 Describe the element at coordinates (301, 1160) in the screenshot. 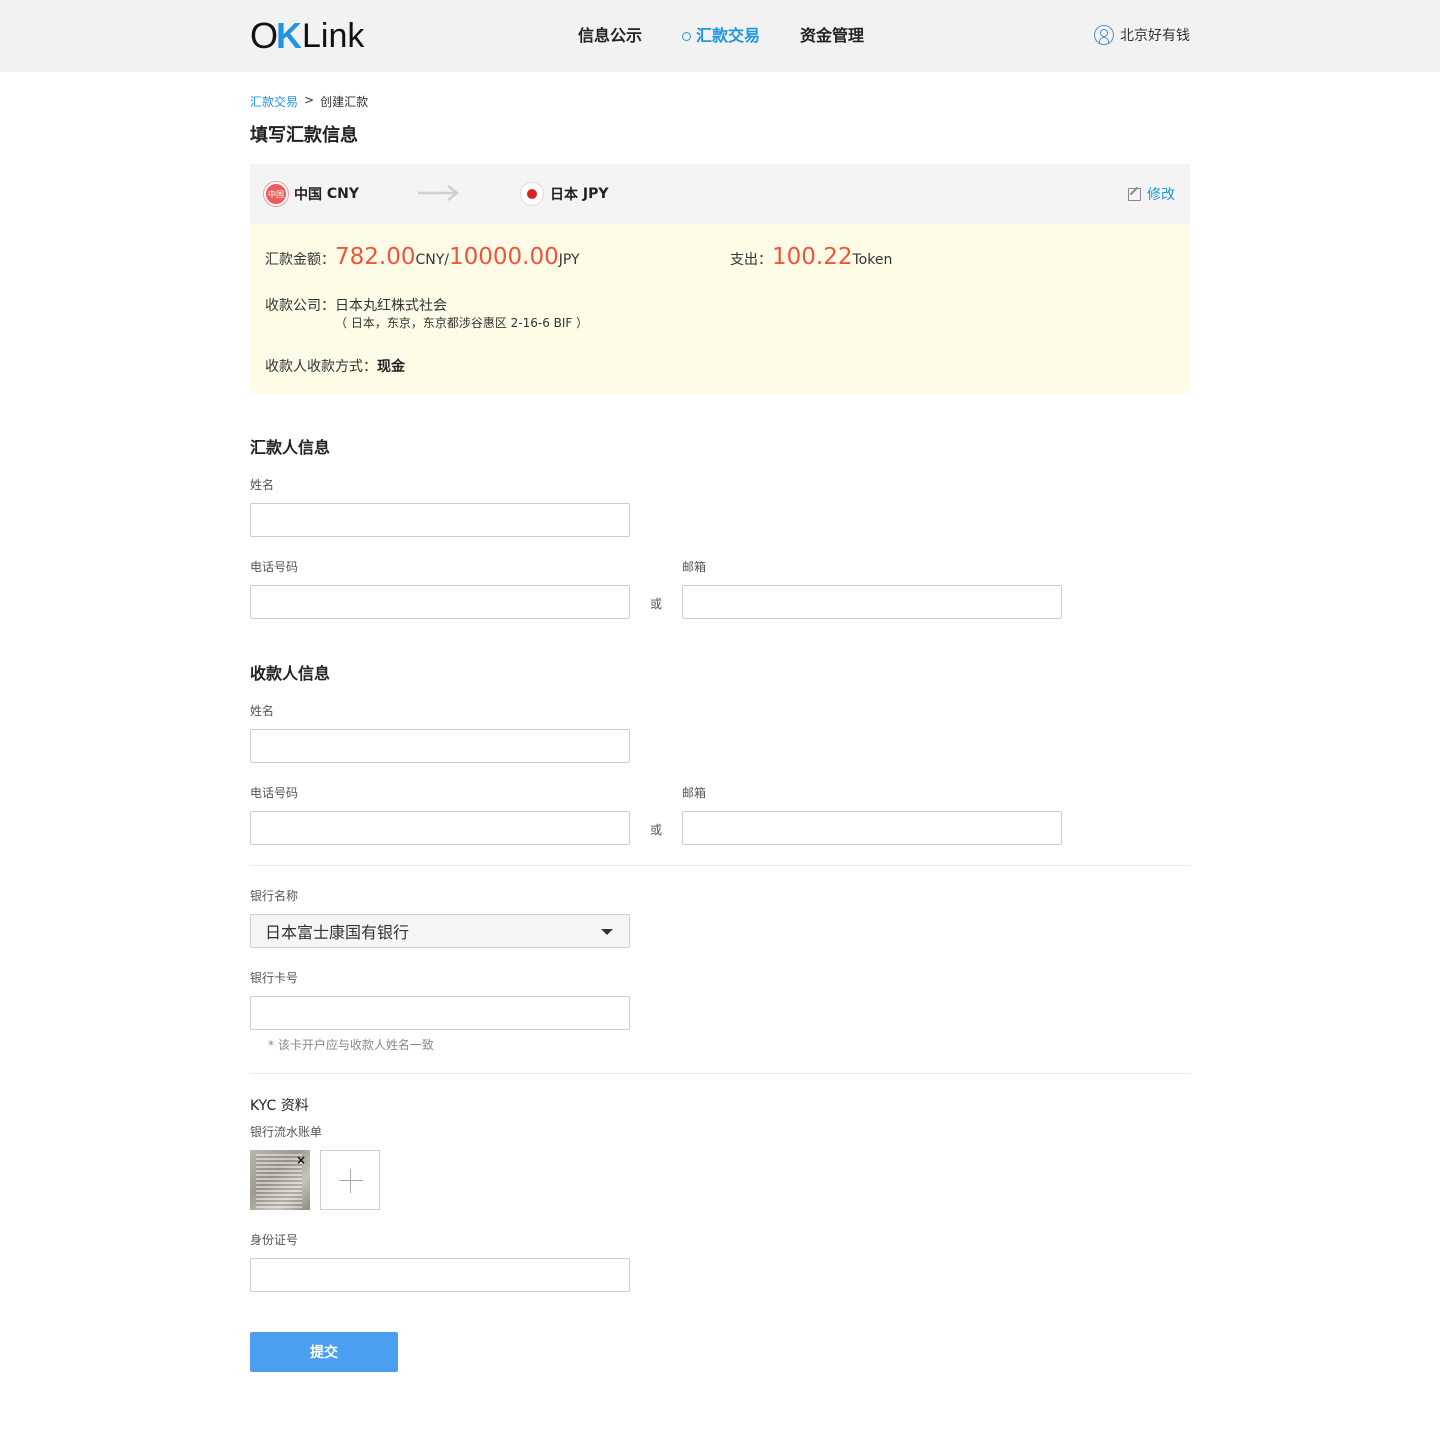

I see `remove-image-icon: ×` at that location.